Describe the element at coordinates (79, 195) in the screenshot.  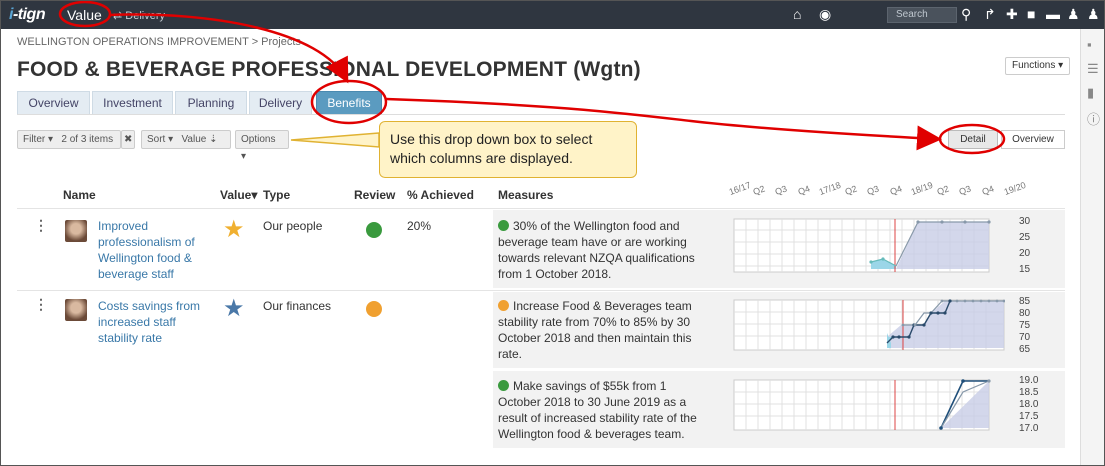
I see `col-name: Name` at that location.